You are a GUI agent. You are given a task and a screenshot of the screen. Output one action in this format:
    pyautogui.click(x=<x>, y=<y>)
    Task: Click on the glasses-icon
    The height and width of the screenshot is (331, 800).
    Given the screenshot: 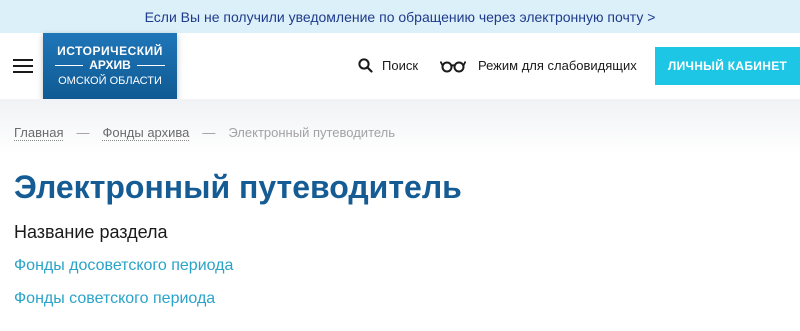 What is the action you would take?
    pyautogui.click(x=453, y=66)
    